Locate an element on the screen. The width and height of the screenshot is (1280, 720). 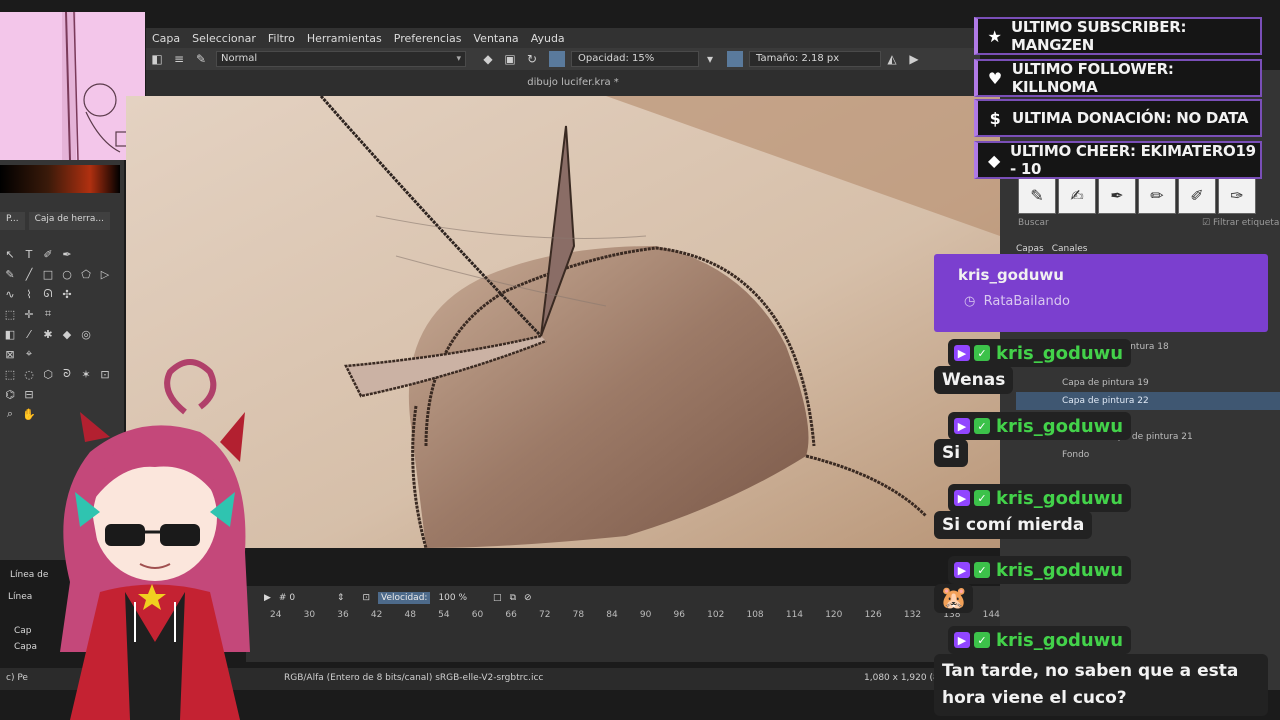
frame-number: # 0 is located at coordinates (299, 598).